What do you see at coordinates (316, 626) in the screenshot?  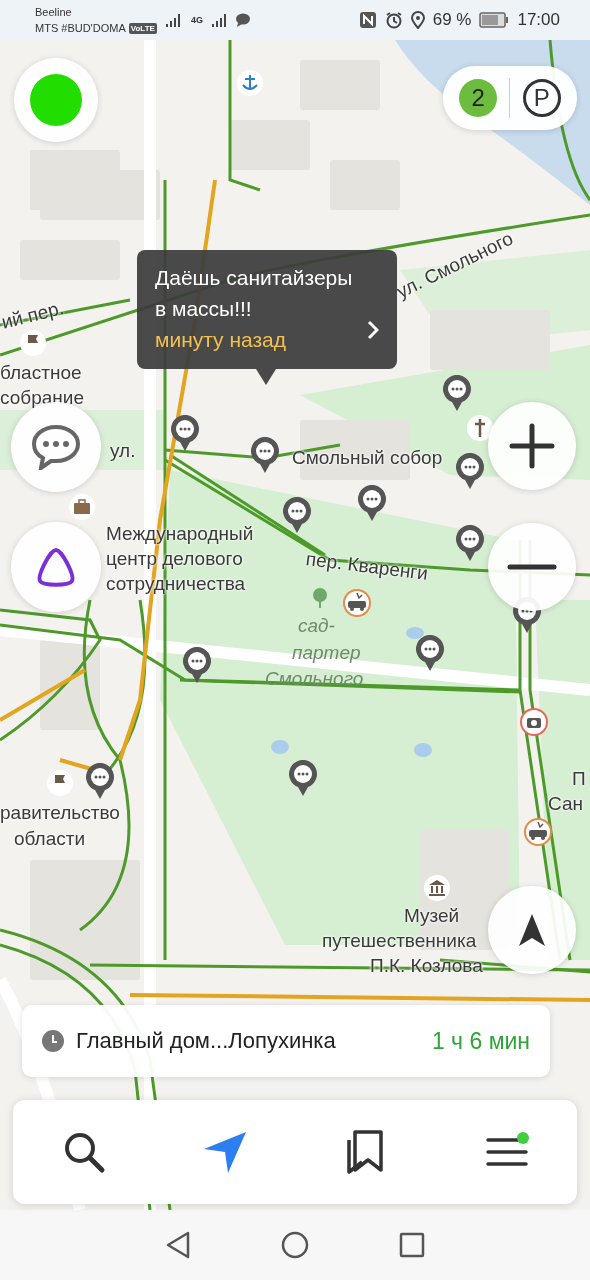 I see `park-label: сад-` at bounding box center [316, 626].